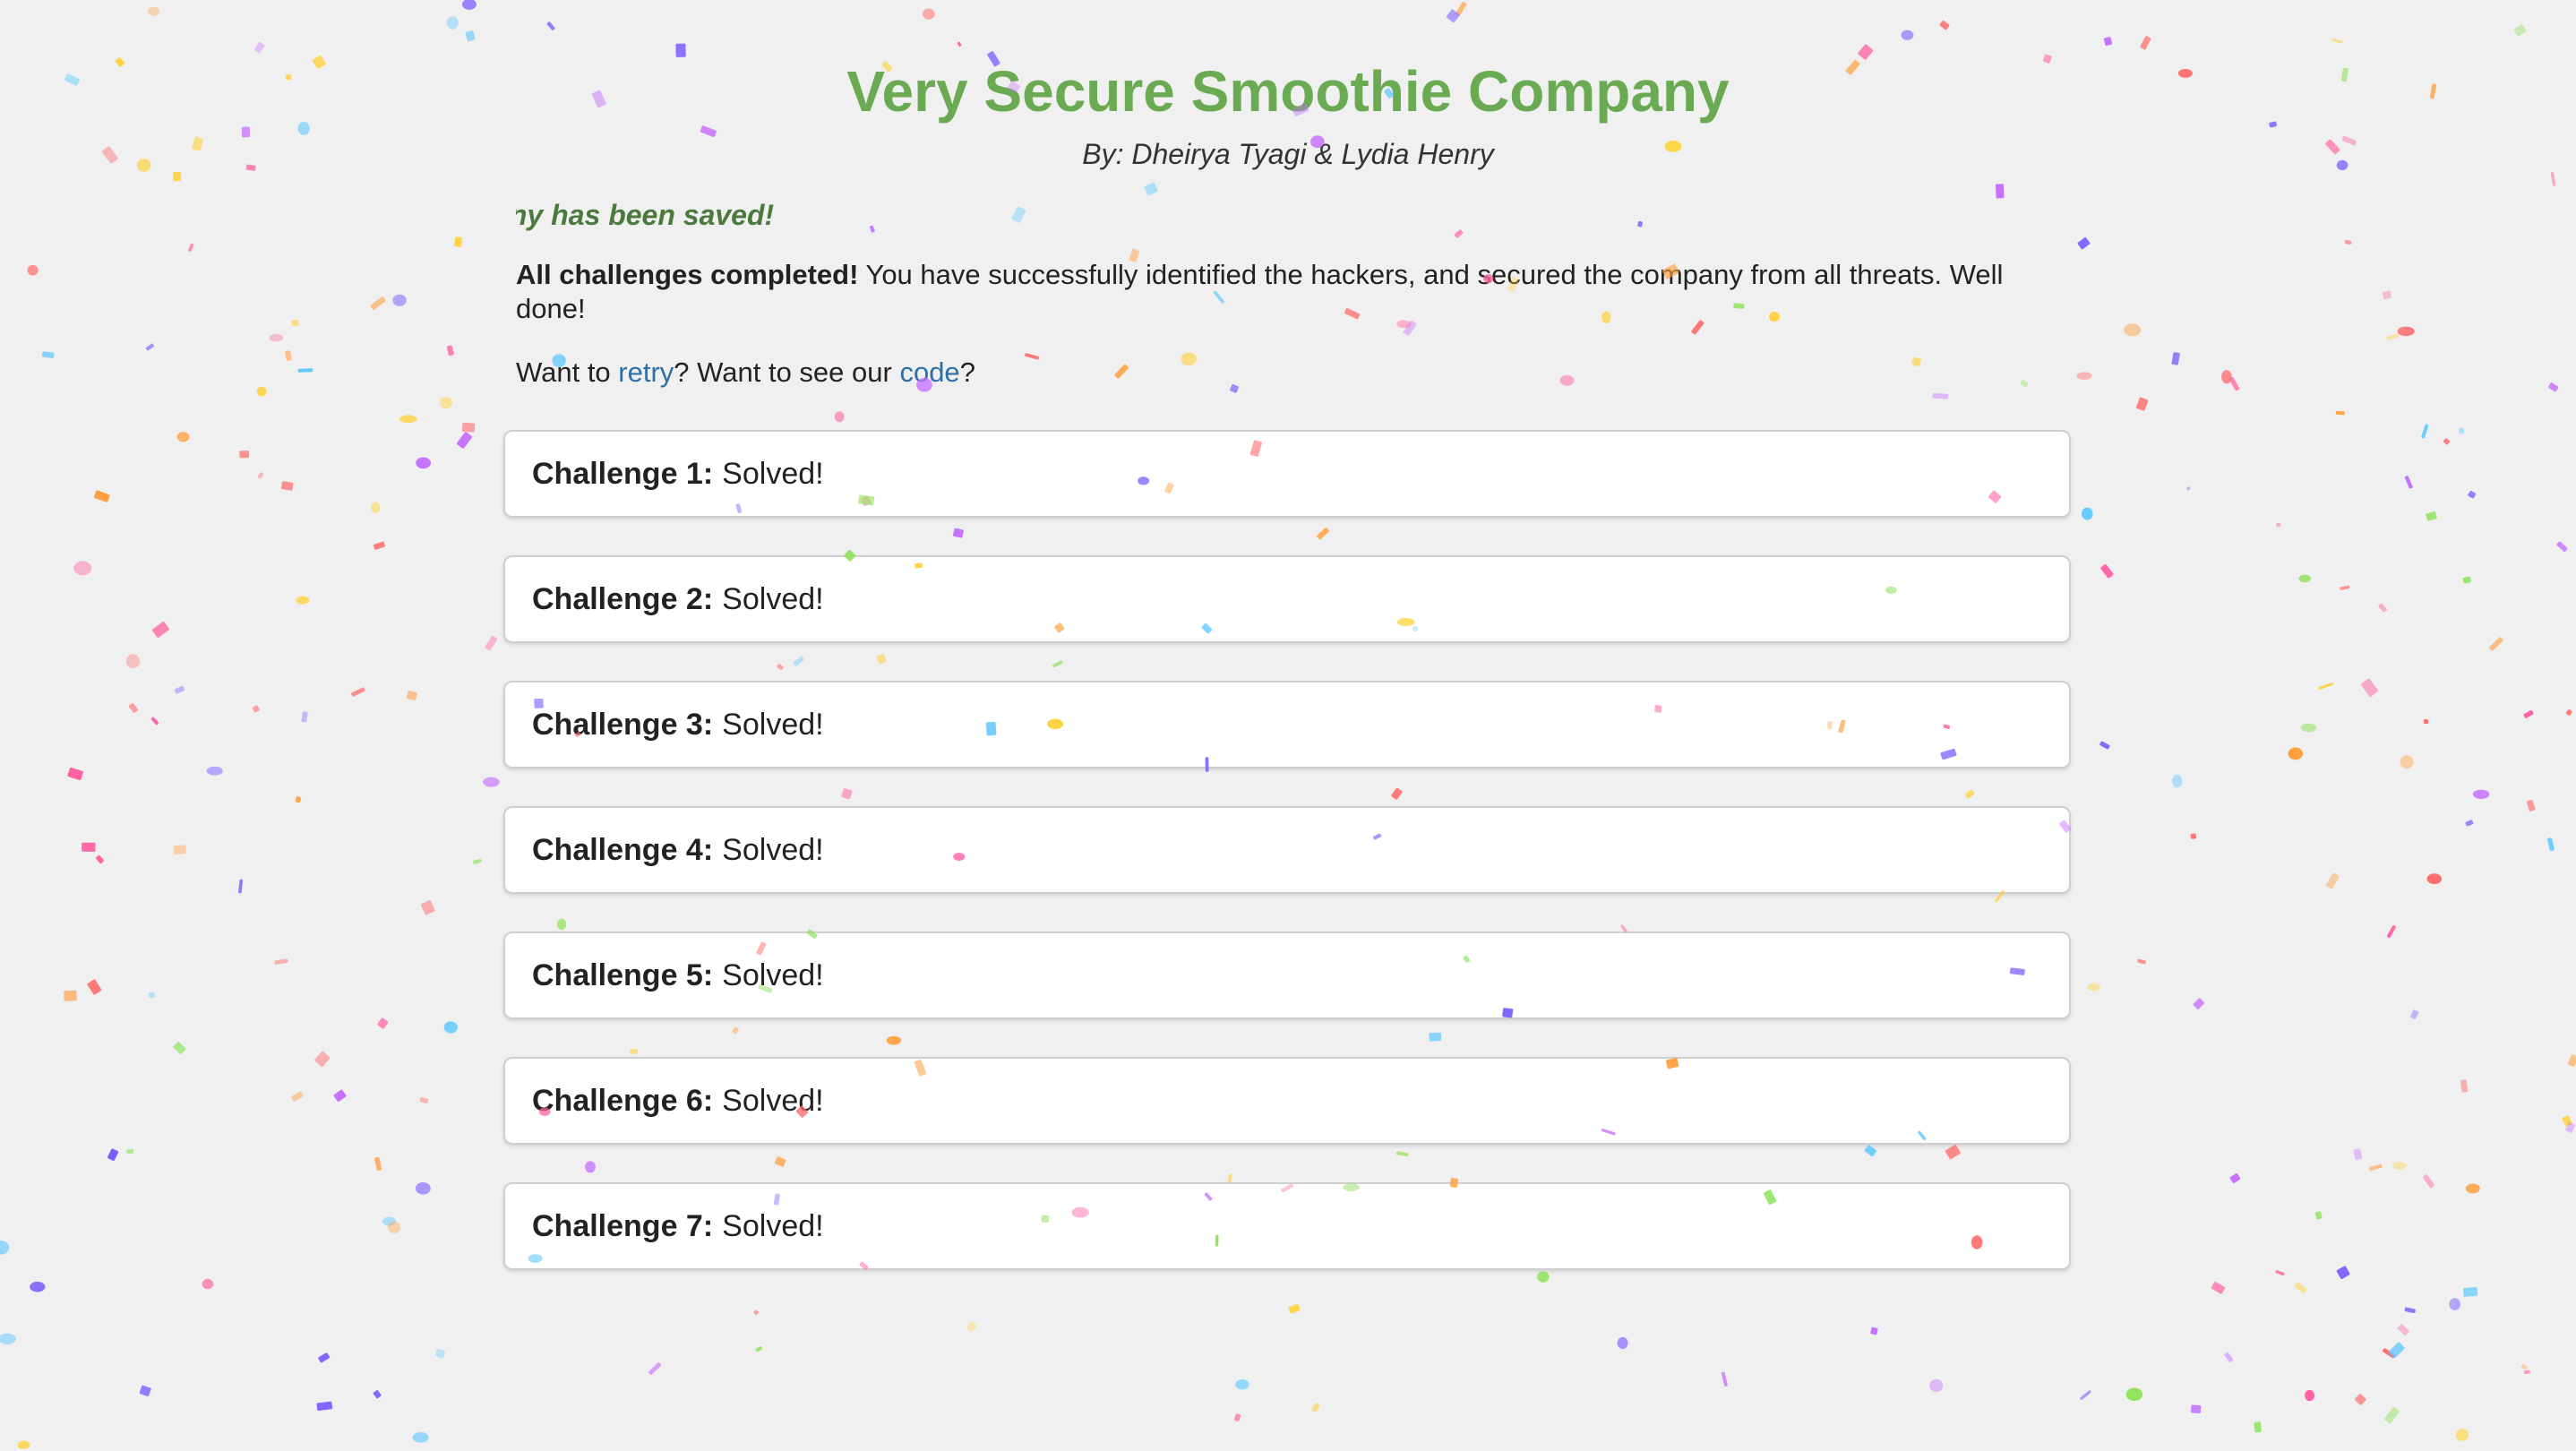  What do you see at coordinates (787, 372) in the screenshot?
I see `links-middle: ? Want to see our` at bounding box center [787, 372].